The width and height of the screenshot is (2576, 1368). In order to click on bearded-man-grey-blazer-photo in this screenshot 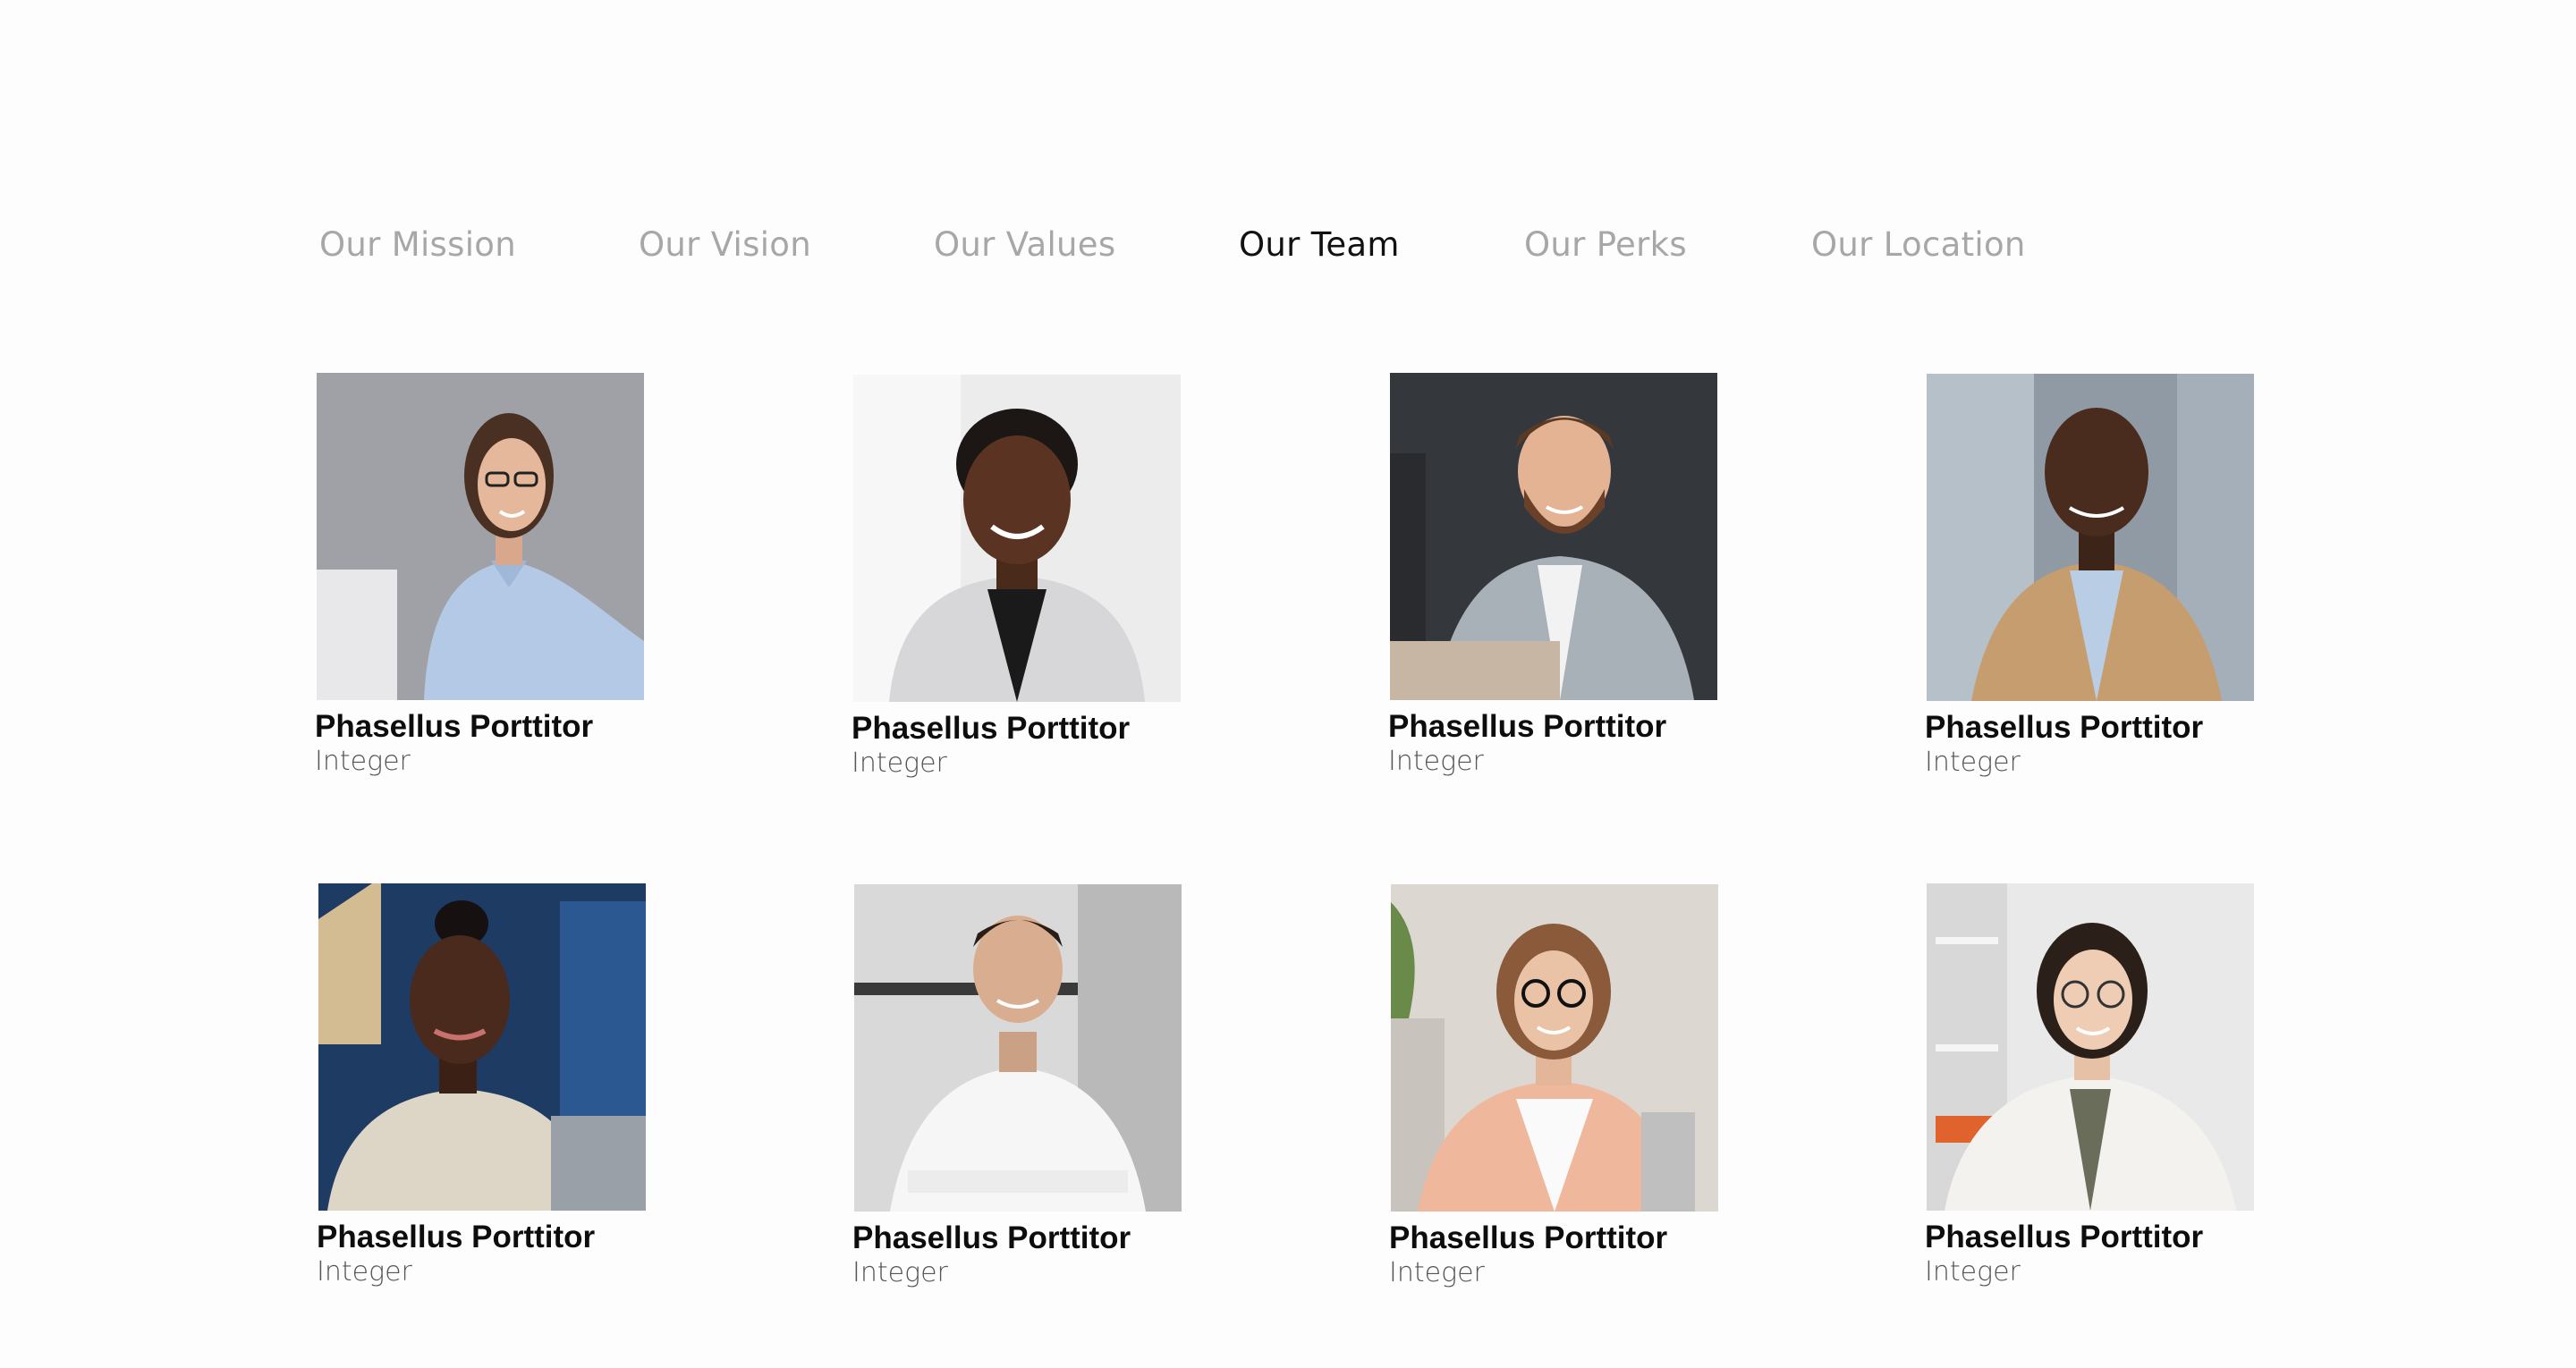, I will do `click(1553, 536)`.